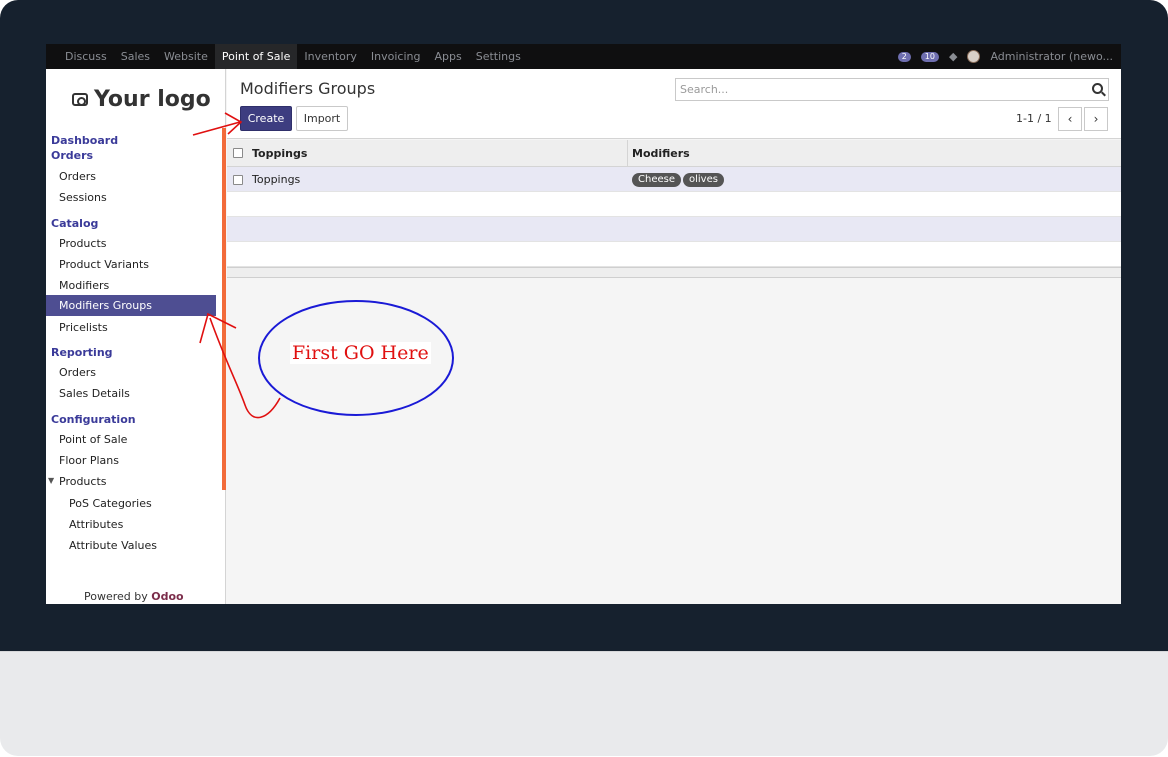 This screenshot has height=757, width=1168. What do you see at coordinates (72, 155) in the screenshot?
I see `sidebar-section-orders: Orders` at bounding box center [72, 155].